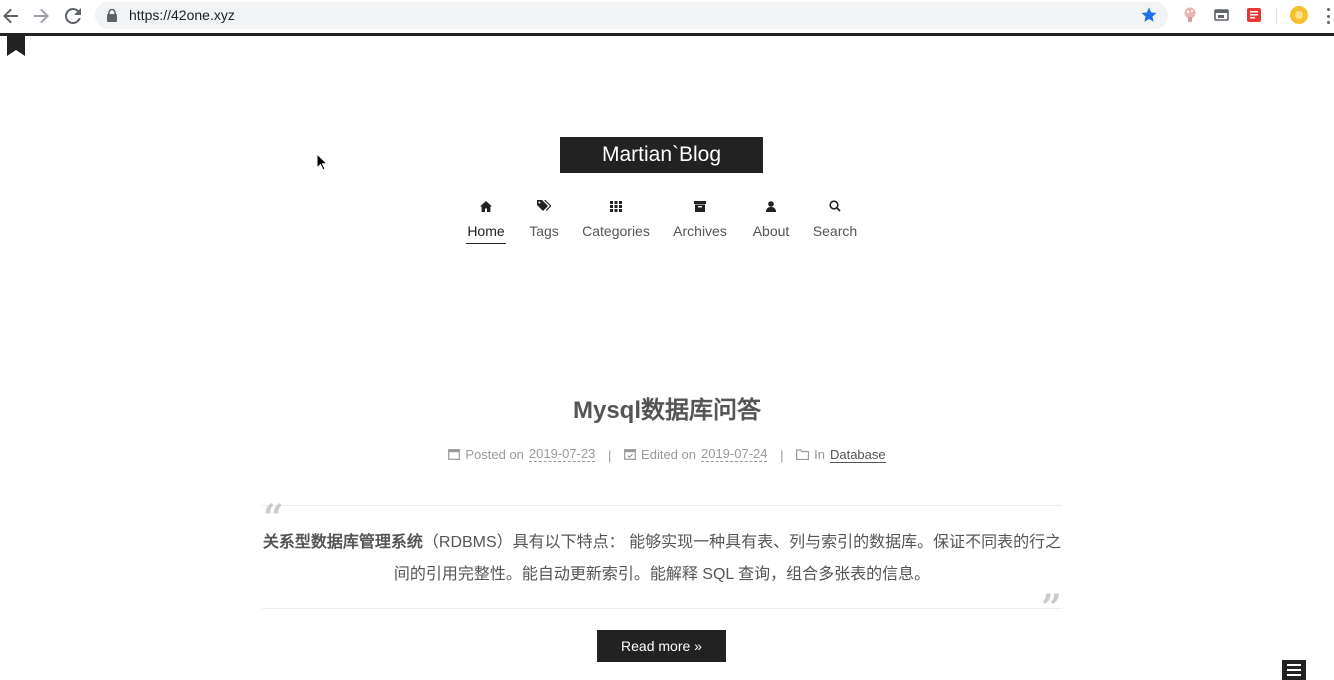 The width and height of the screenshot is (1334, 680). I want to click on address-bar: https://42one.xyz, so click(631, 15).